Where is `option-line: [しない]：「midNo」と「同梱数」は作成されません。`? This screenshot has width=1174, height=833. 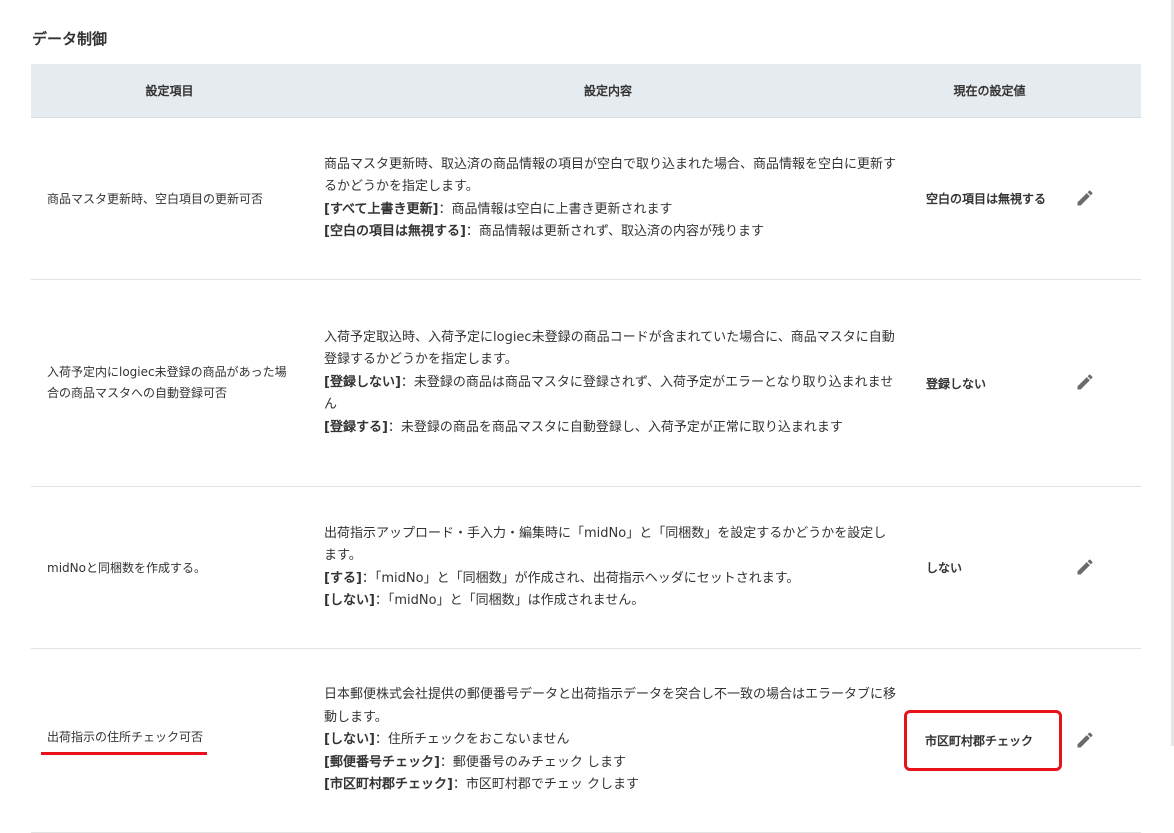
option-line: [しない]：「midNo」と「同梱数」は作成されません。 is located at coordinates (610, 601).